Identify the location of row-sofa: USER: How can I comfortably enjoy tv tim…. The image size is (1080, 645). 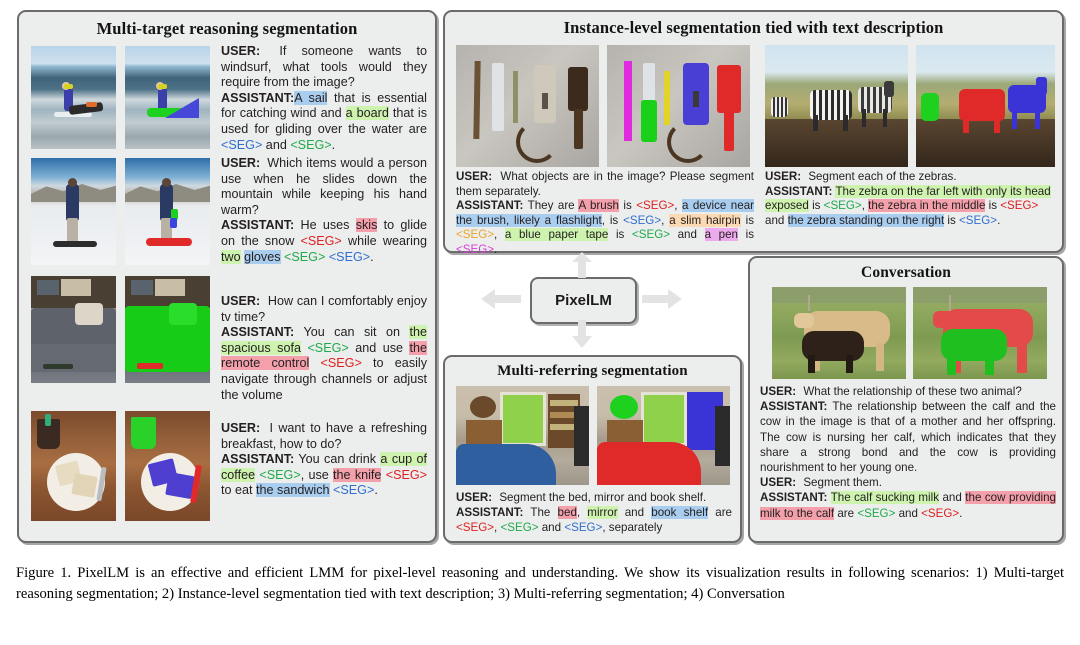
(229, 339).